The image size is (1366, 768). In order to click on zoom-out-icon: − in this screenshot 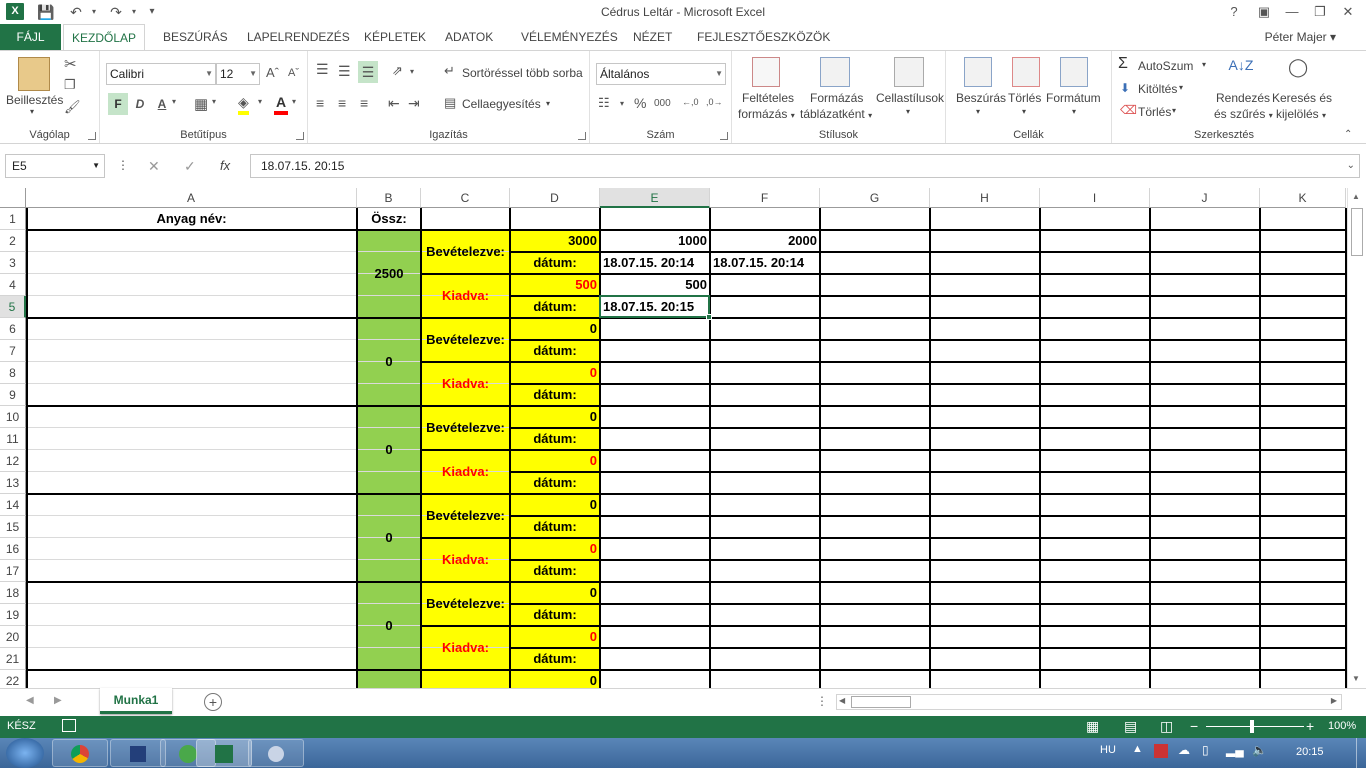, I will do `click(1194, 726)`.